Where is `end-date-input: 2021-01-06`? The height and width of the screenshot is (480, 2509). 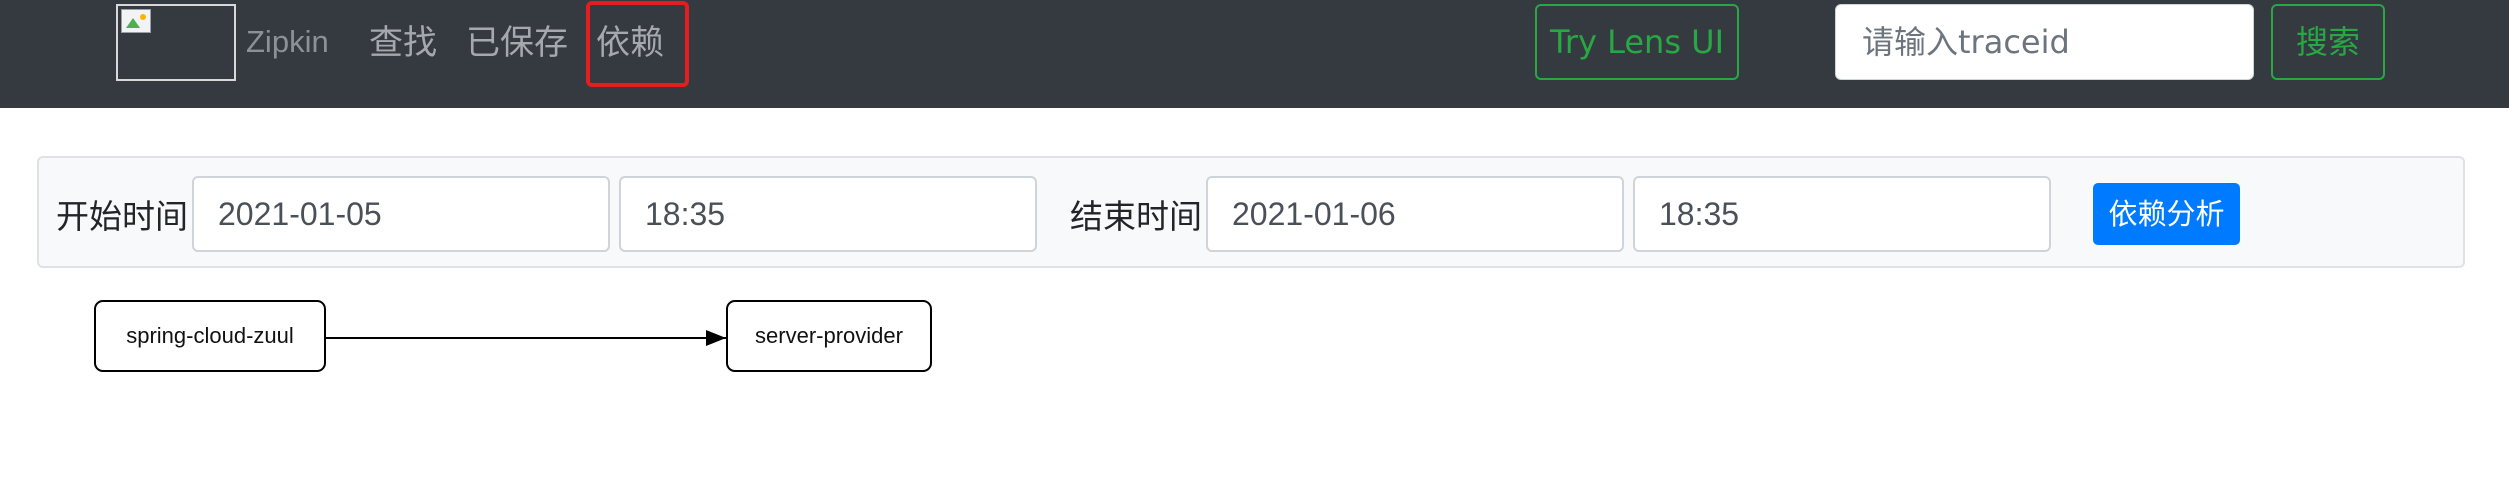
end-date-input: 2021-01-06 is located at coordinates (1415, 214).